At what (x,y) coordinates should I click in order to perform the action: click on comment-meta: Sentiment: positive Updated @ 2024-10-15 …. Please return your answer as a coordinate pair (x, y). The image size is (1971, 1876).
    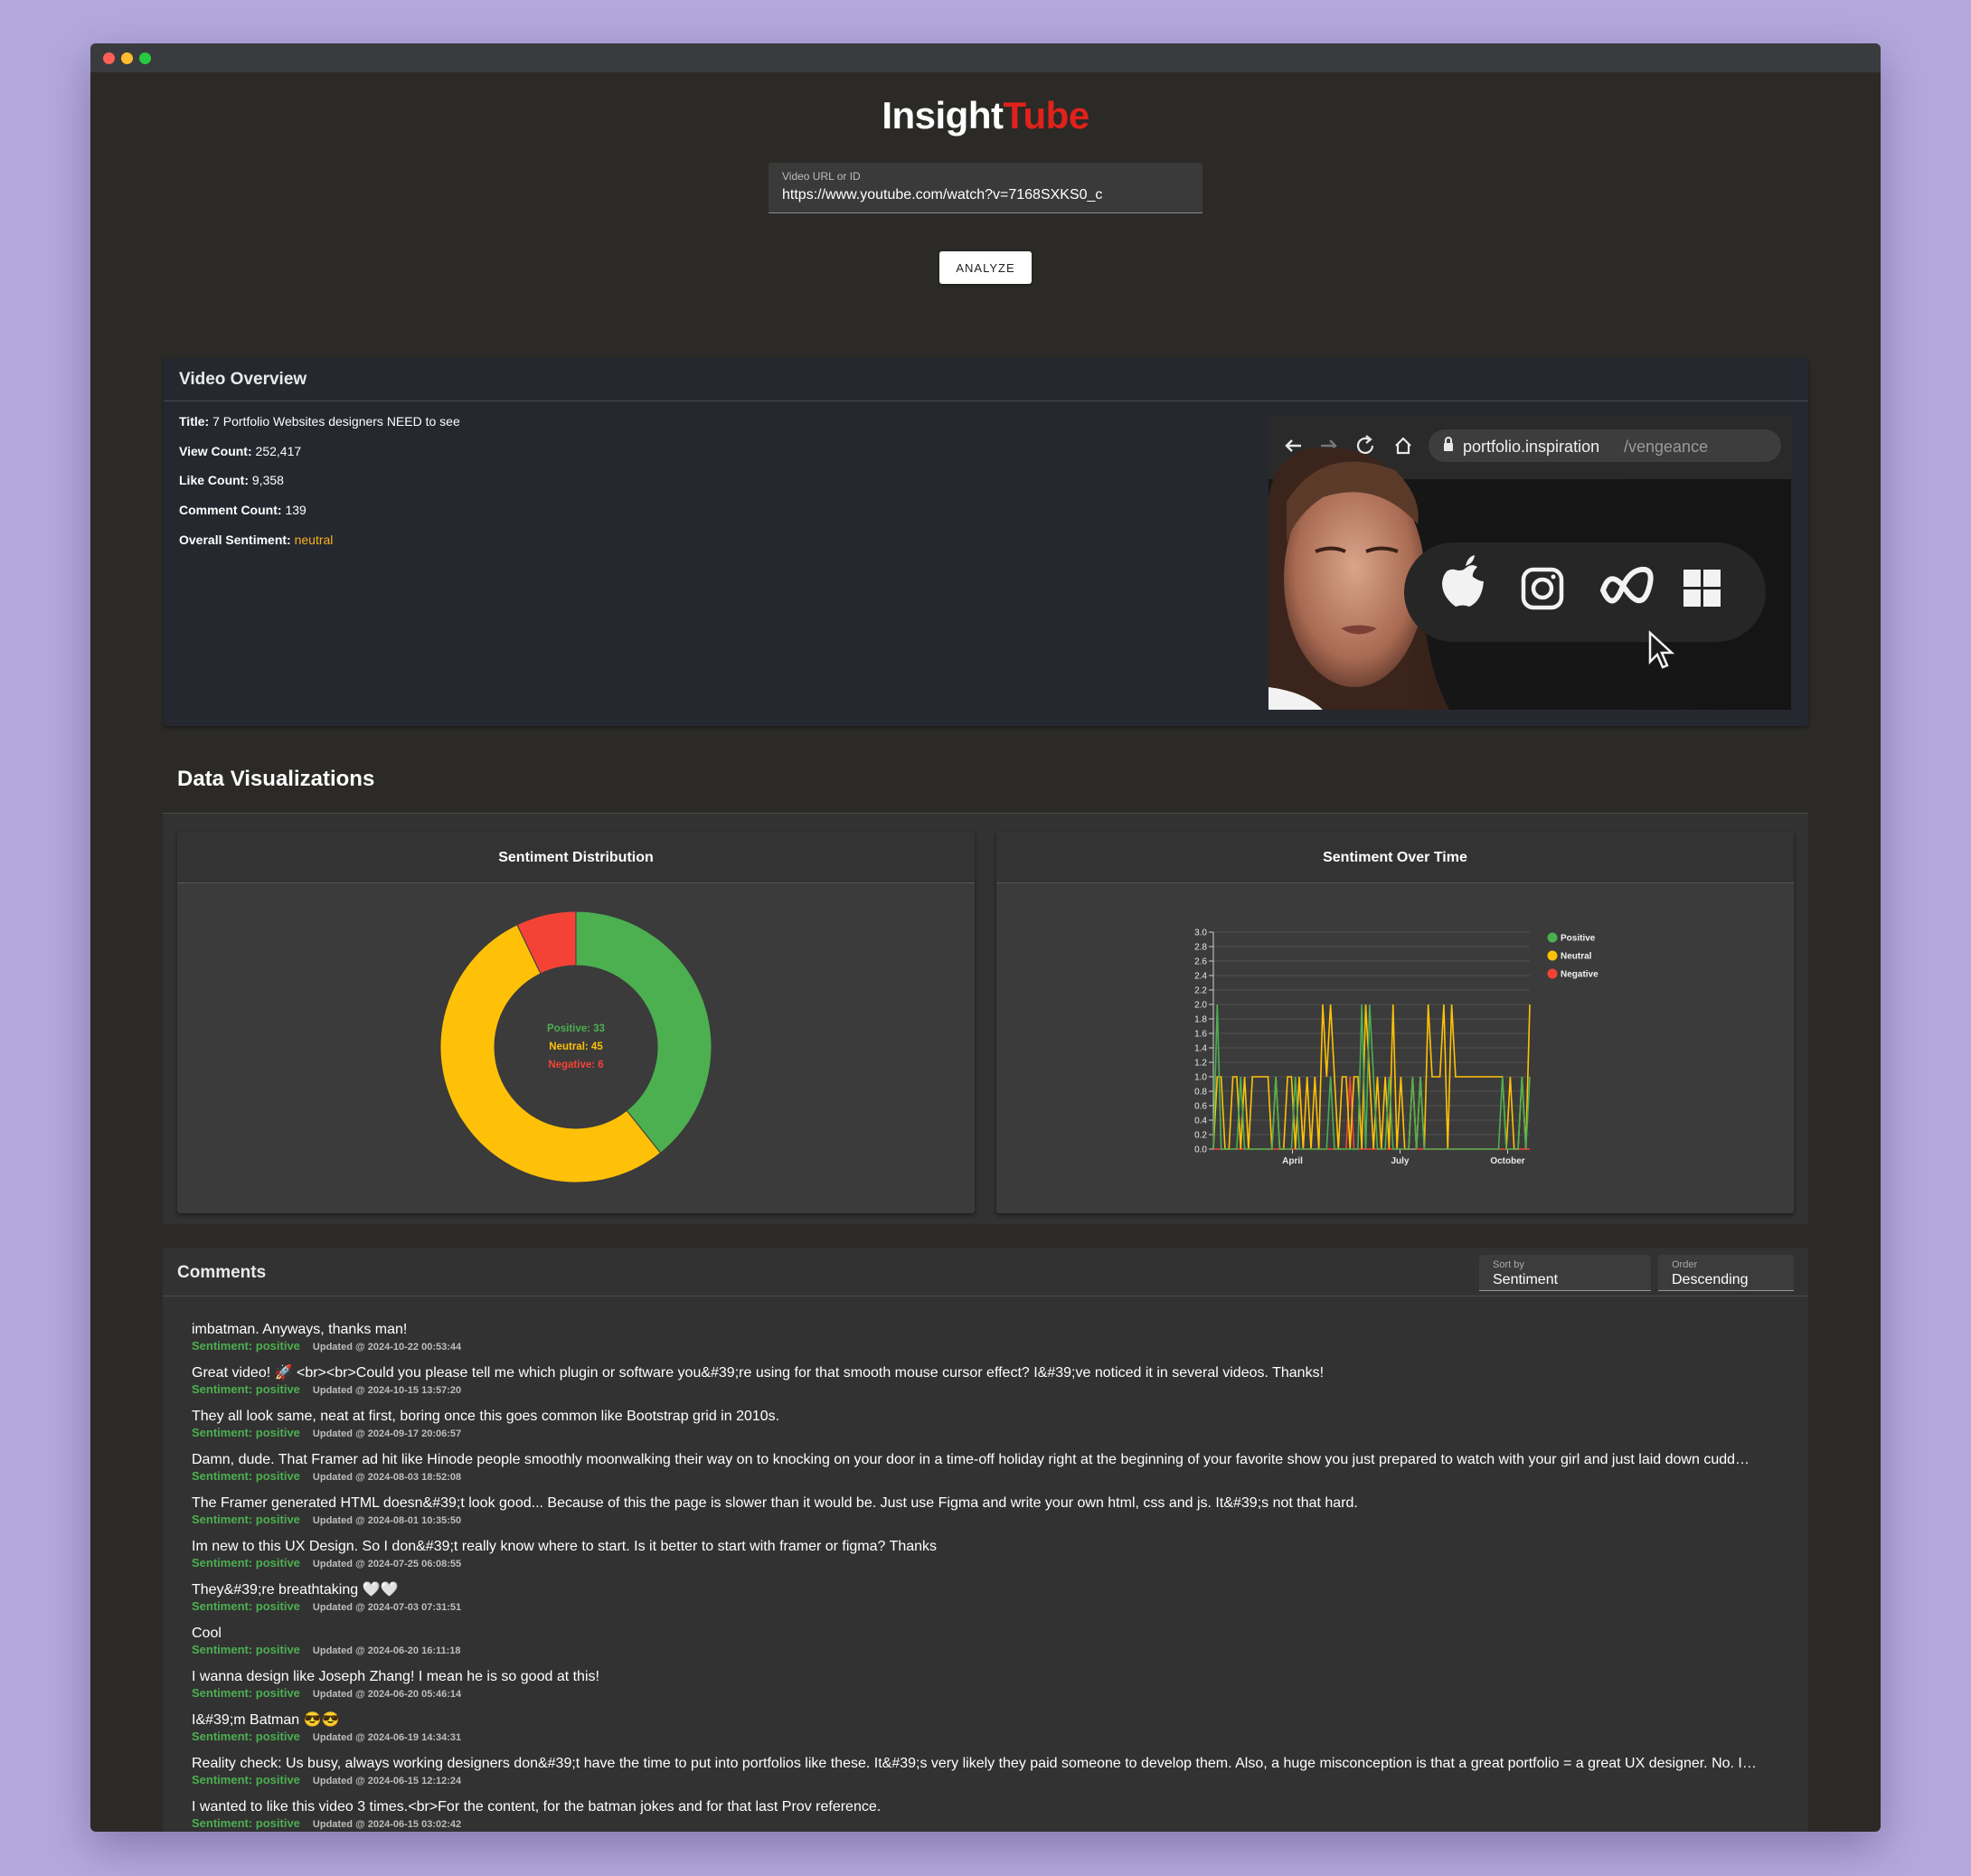
    Looking at the image, I should click on (992, 1390).